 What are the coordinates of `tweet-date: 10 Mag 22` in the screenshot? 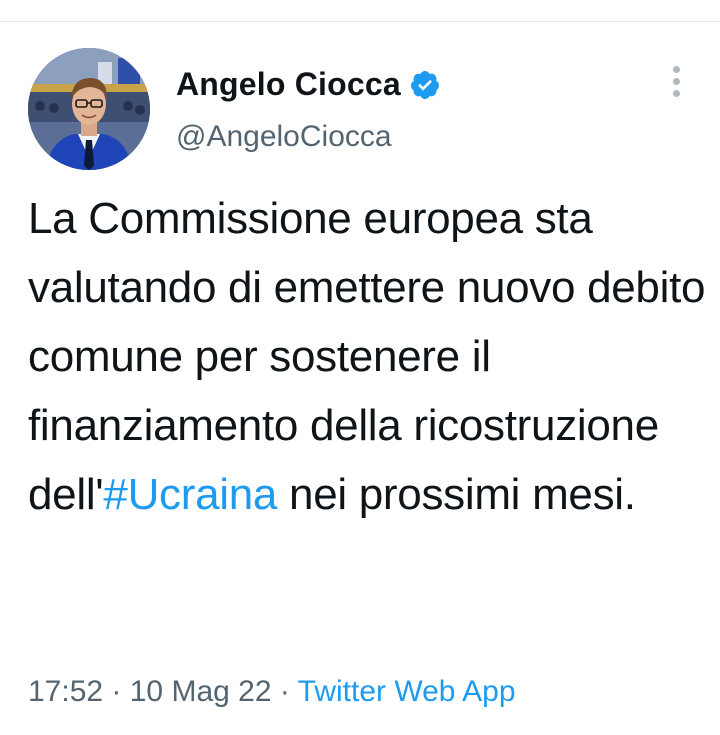 It's located at (201, 691).